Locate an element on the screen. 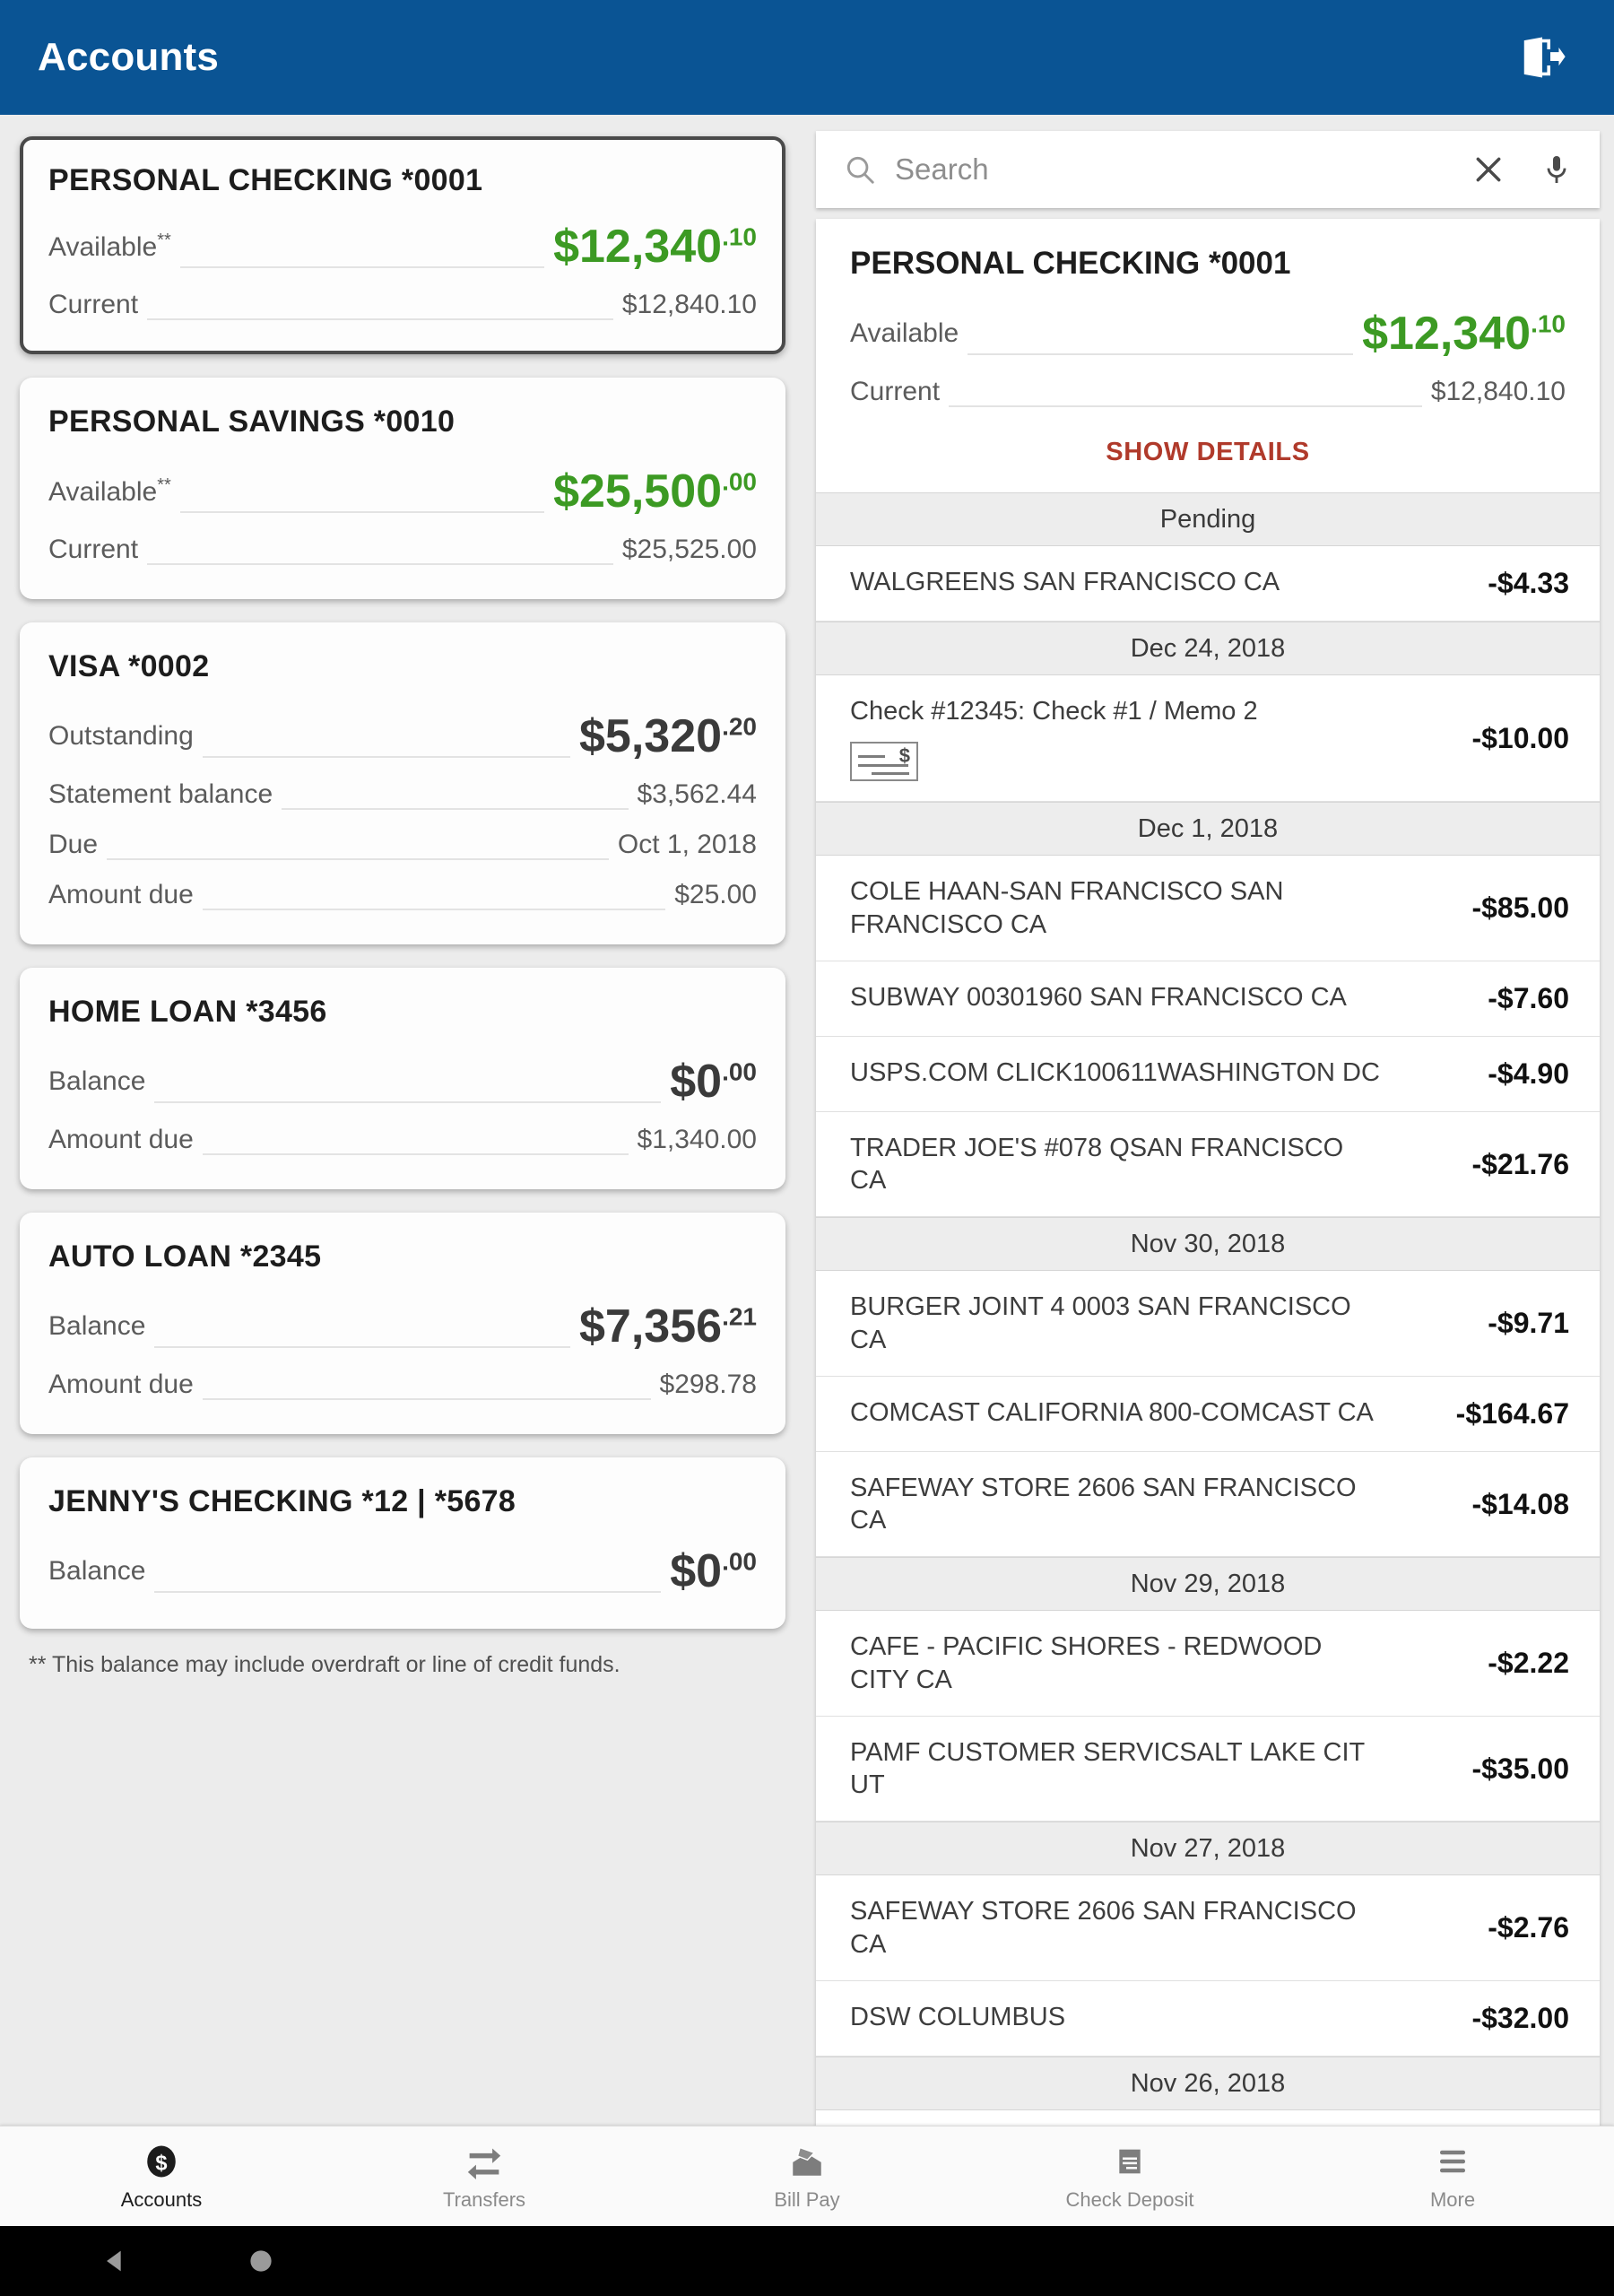  tab-bill-pay: Bill Pay is located at coordinates (807, 2176).